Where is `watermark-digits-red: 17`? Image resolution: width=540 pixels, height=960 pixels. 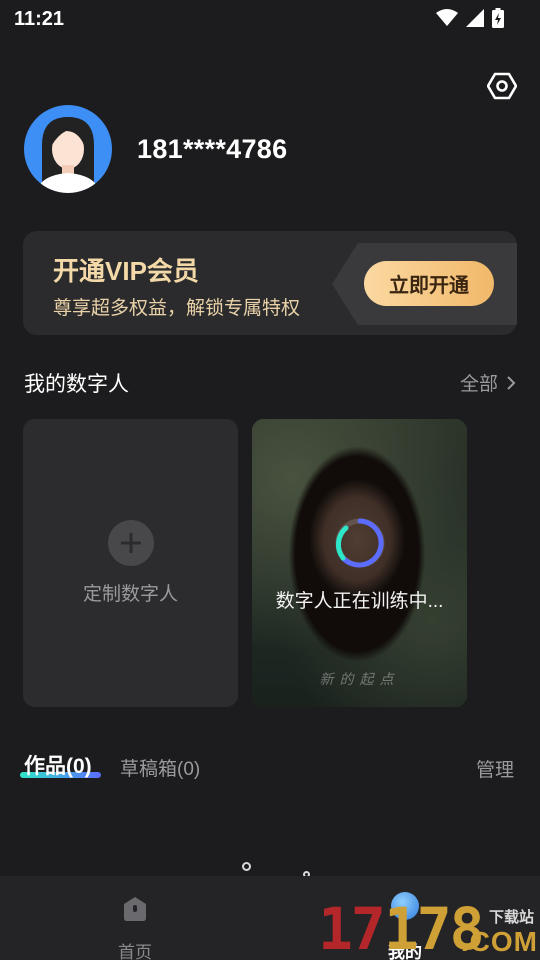 watermark-digits-red: 17 is located at coordinates (352, 927).